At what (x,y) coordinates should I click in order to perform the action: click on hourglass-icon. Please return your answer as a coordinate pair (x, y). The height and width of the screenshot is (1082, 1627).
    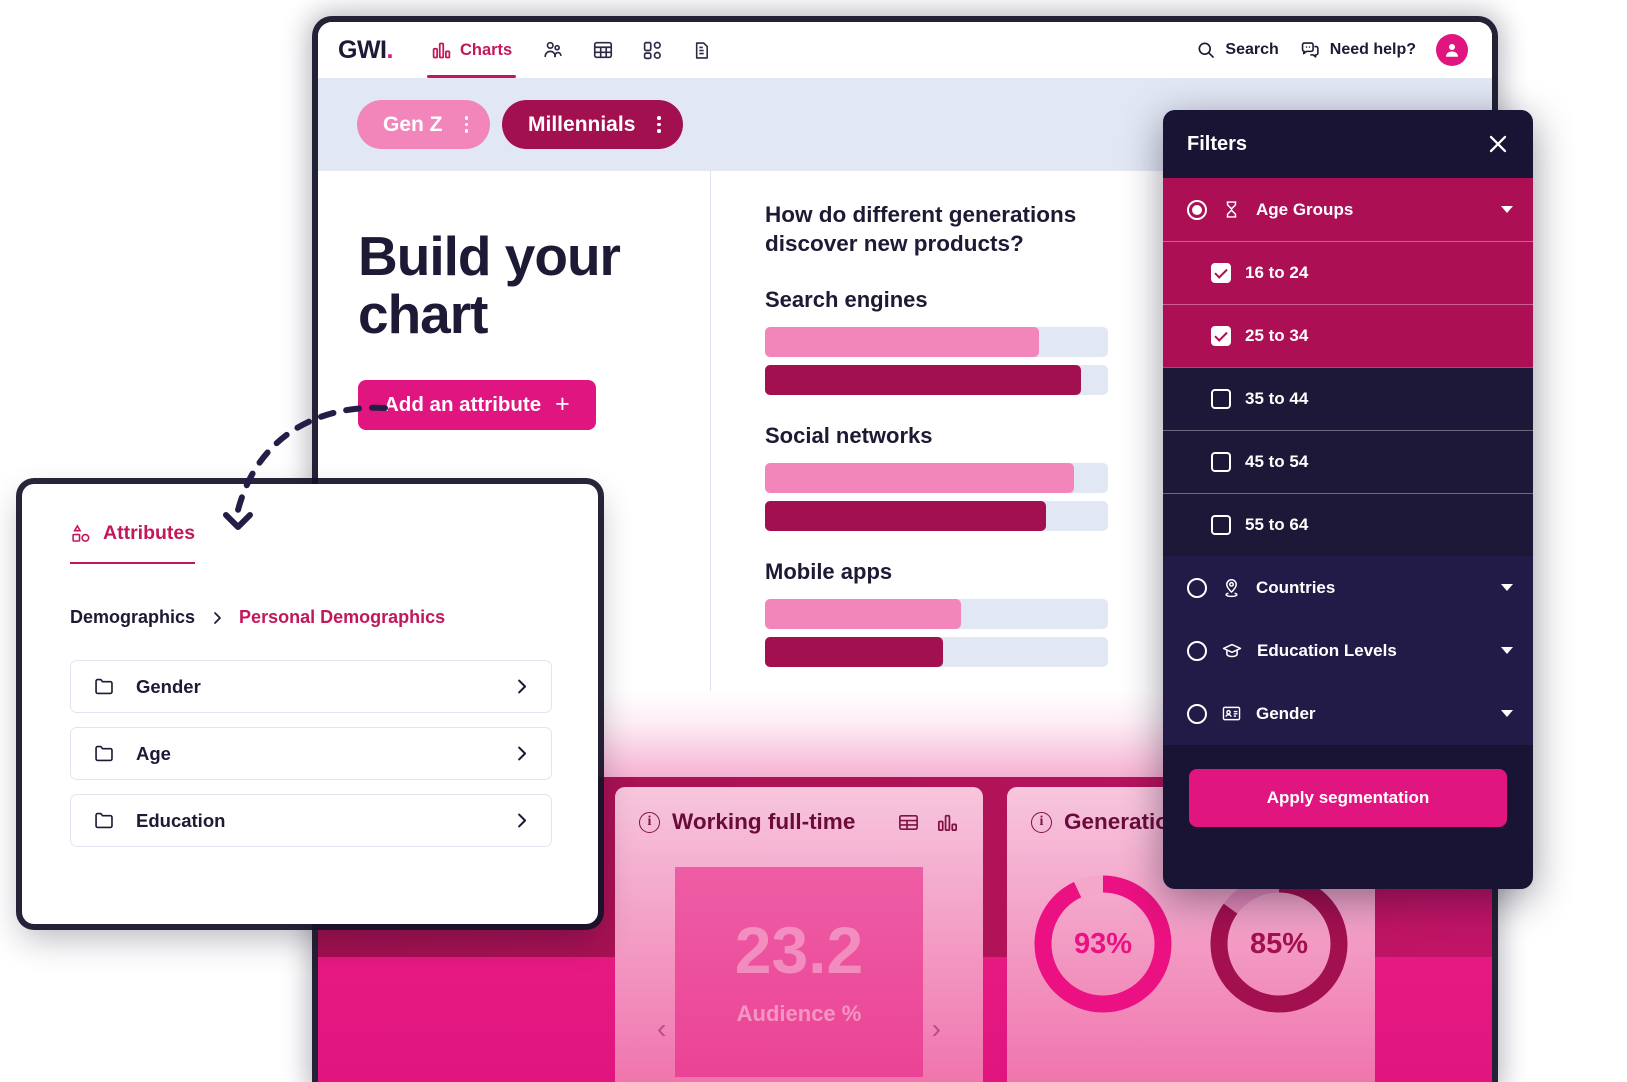
    Looking at the image, I should click on (1231, 209).